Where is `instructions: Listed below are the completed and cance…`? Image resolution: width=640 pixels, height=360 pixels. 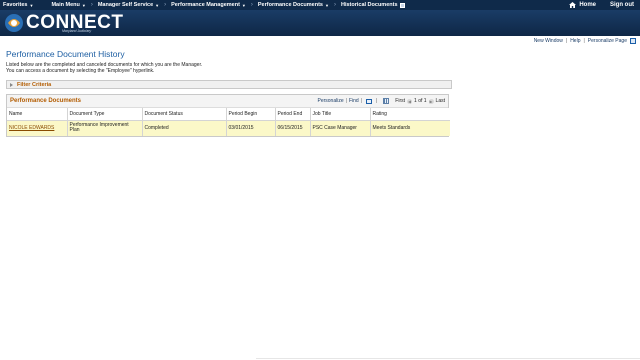
instructions: Listed below are the completed and cance… is located at coordinates (104, 68).